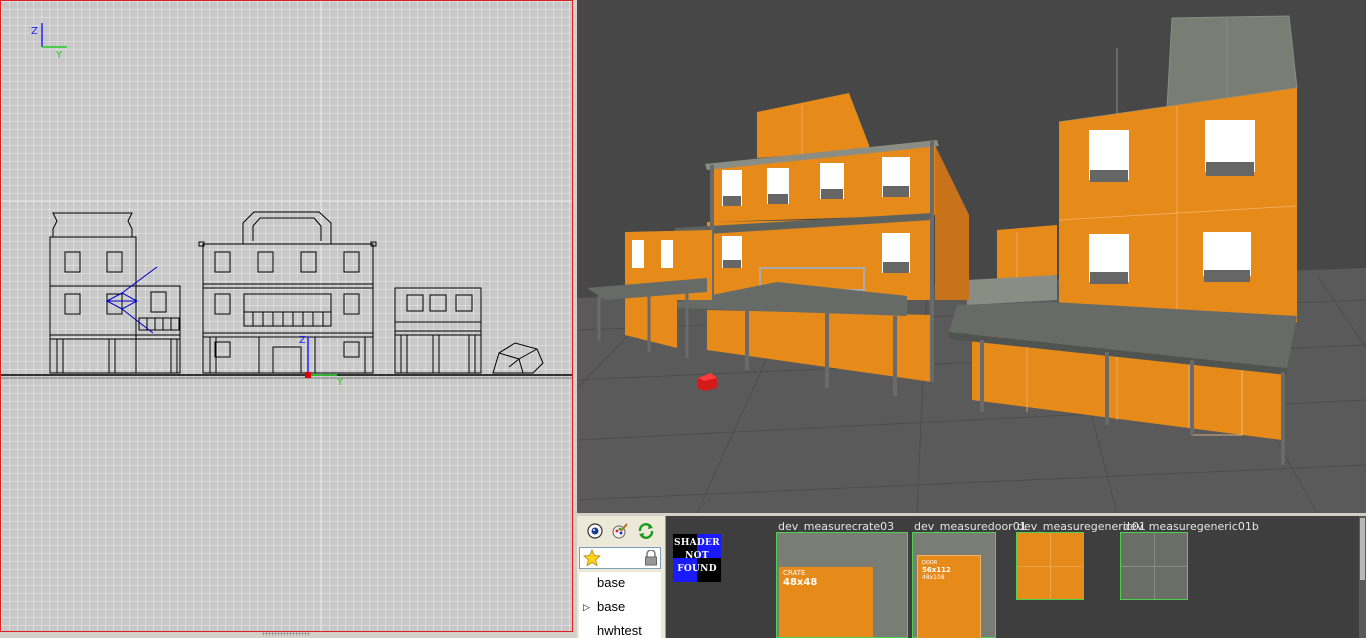 The height and width of the screenshot is (638, 1366). I want to click on texture-browser-sidebar: base ▷ base hwhtest, so click(621, 577).